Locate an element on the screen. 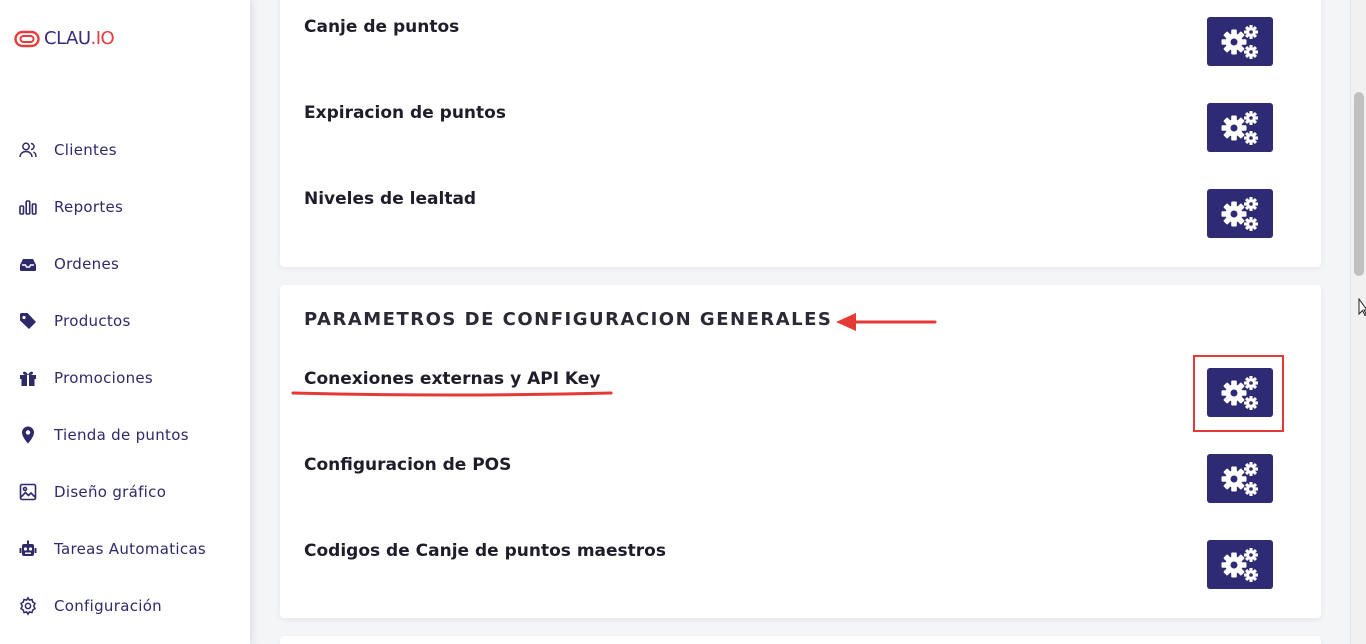 Image resolution: width=1366 pixels, height=644 pixels. sidebar-item-reportes: Reportes is located at coordinates (70, 207).